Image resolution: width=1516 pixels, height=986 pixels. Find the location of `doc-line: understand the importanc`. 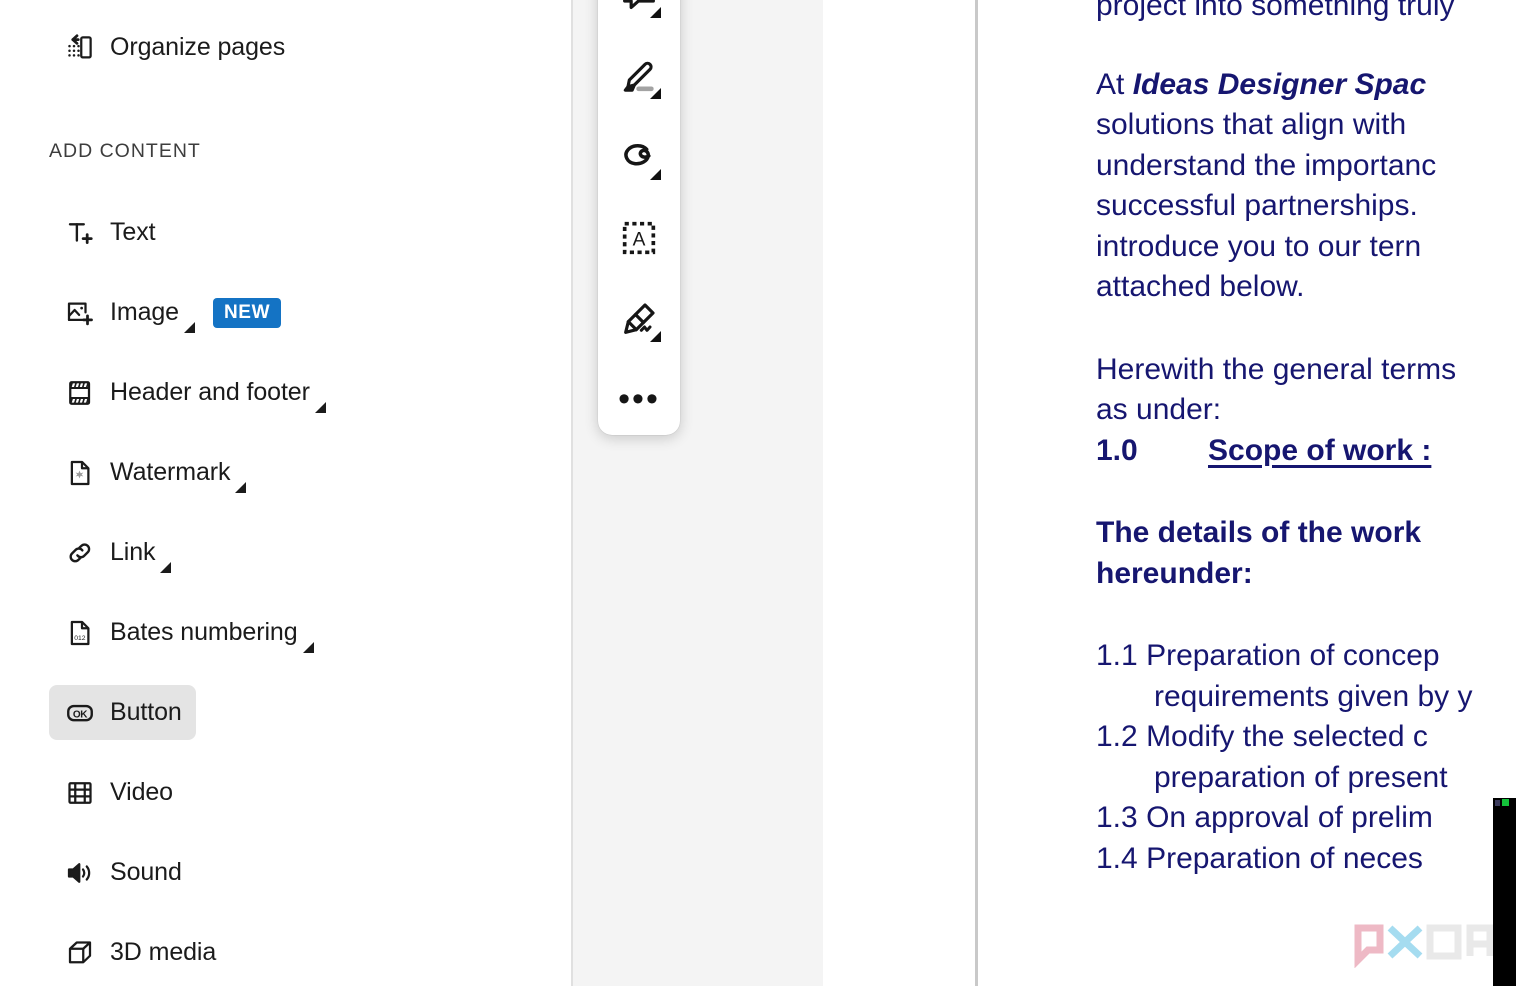

doc-line: understand the importanc is located at coordinates (1266, 165).